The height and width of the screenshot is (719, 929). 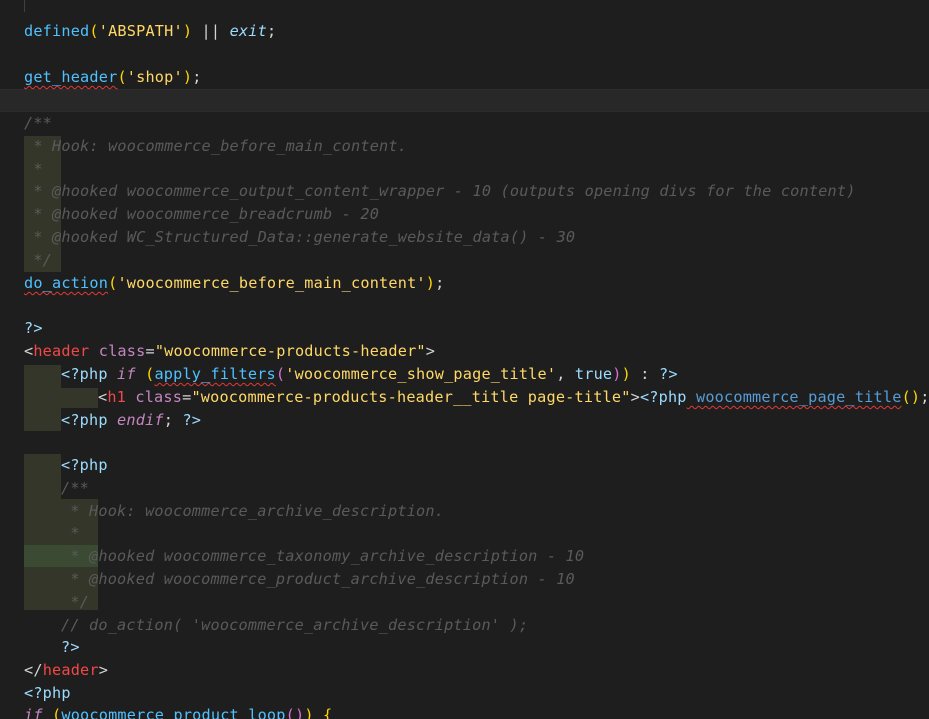 What do you see at coordinates (323, 712) in the screenshot?
I see `token-brace: {` at bounding box center [323, 712].